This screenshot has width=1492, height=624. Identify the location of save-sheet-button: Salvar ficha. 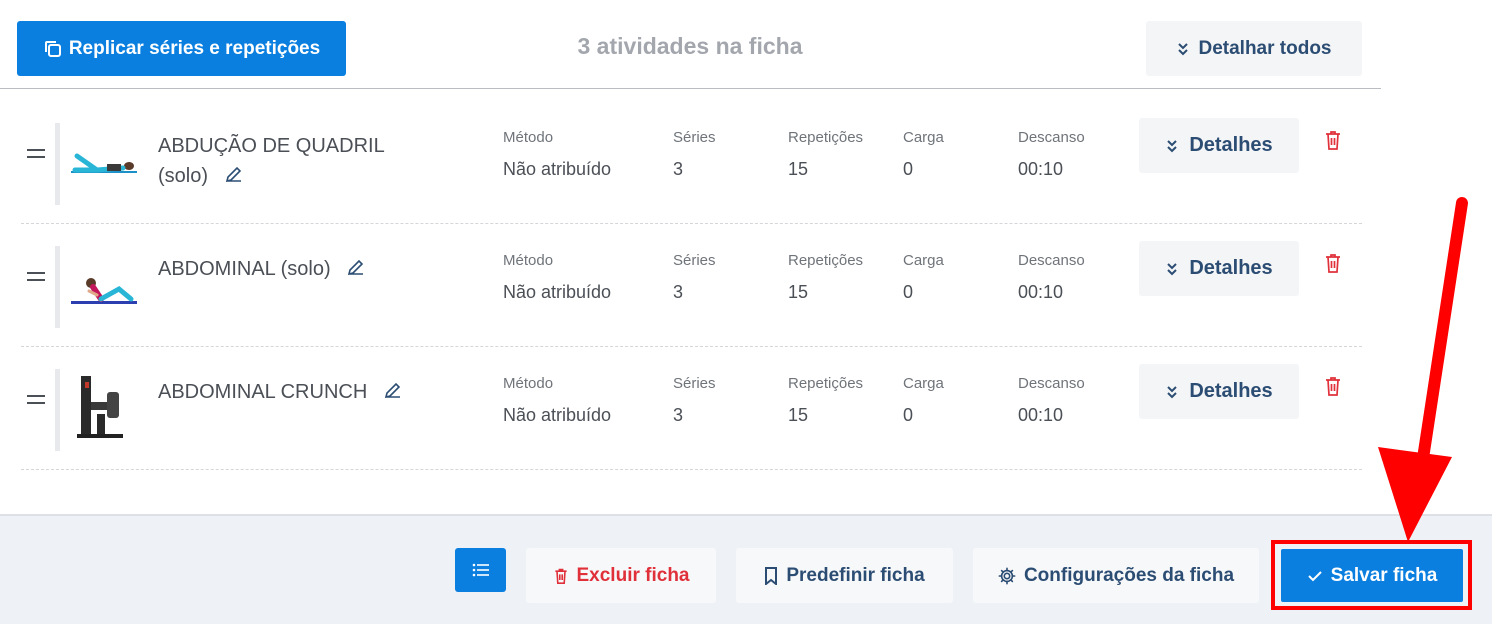
(1372, 575).